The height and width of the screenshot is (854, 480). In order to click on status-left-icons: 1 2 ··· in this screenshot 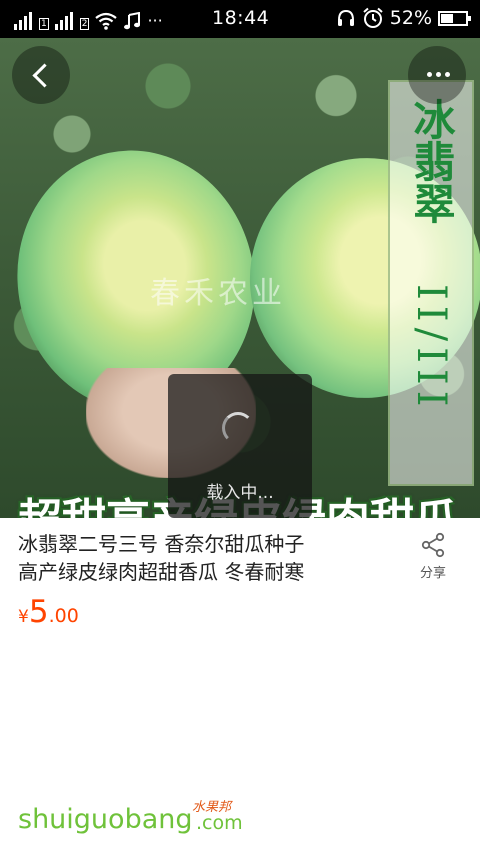, I will do `click(88, 19)`.